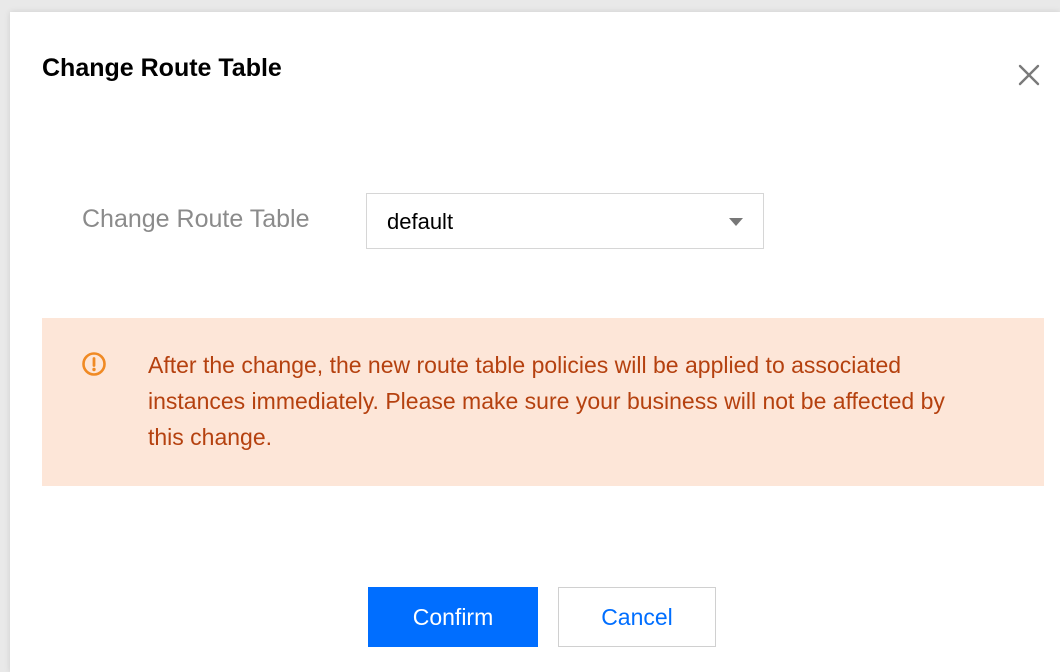 The image size is (1060, 672). Describe the element at coordinates (453, 617) in the screenshot. I see `confirm-button: Confirm` at that location.